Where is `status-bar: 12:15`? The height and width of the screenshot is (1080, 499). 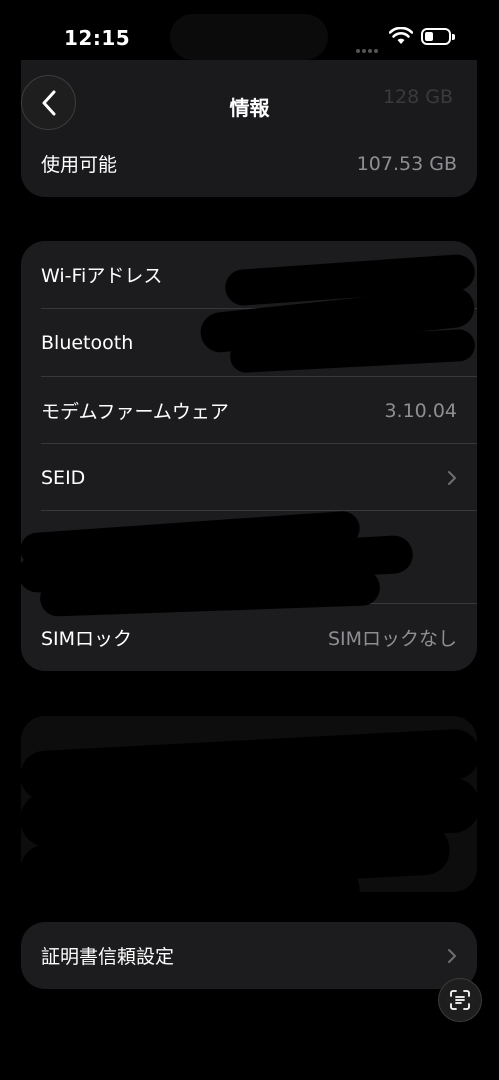 status-bar: 12:15 is located at coordinates (249, 30).